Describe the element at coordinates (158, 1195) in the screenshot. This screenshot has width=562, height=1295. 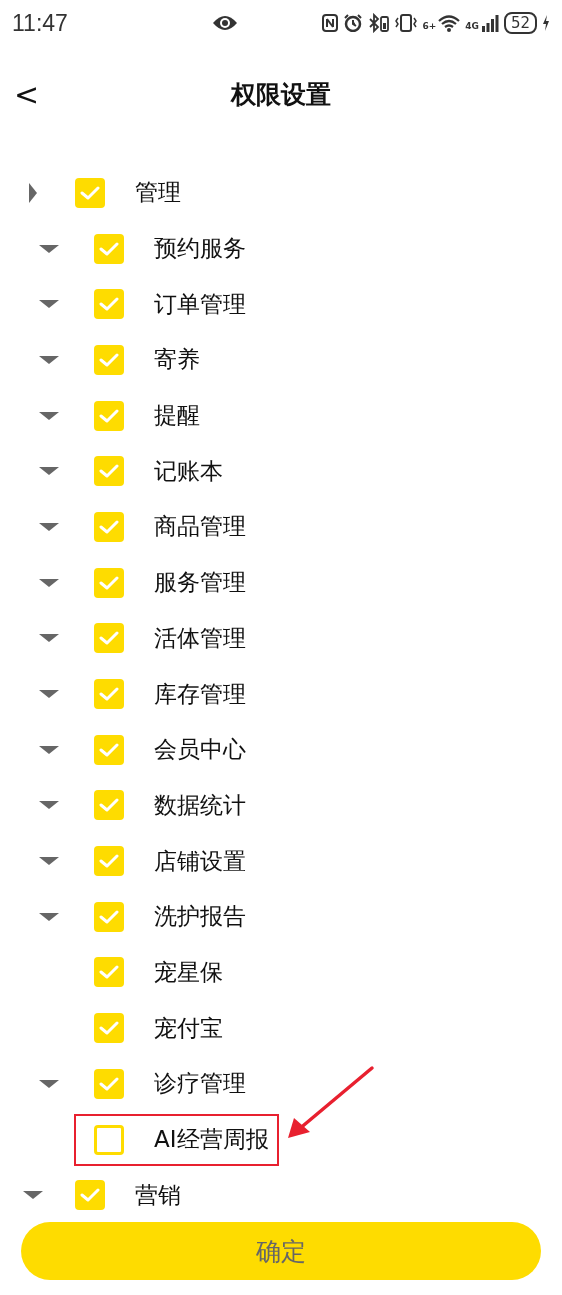
I see `permission-label: 营销` at that location.